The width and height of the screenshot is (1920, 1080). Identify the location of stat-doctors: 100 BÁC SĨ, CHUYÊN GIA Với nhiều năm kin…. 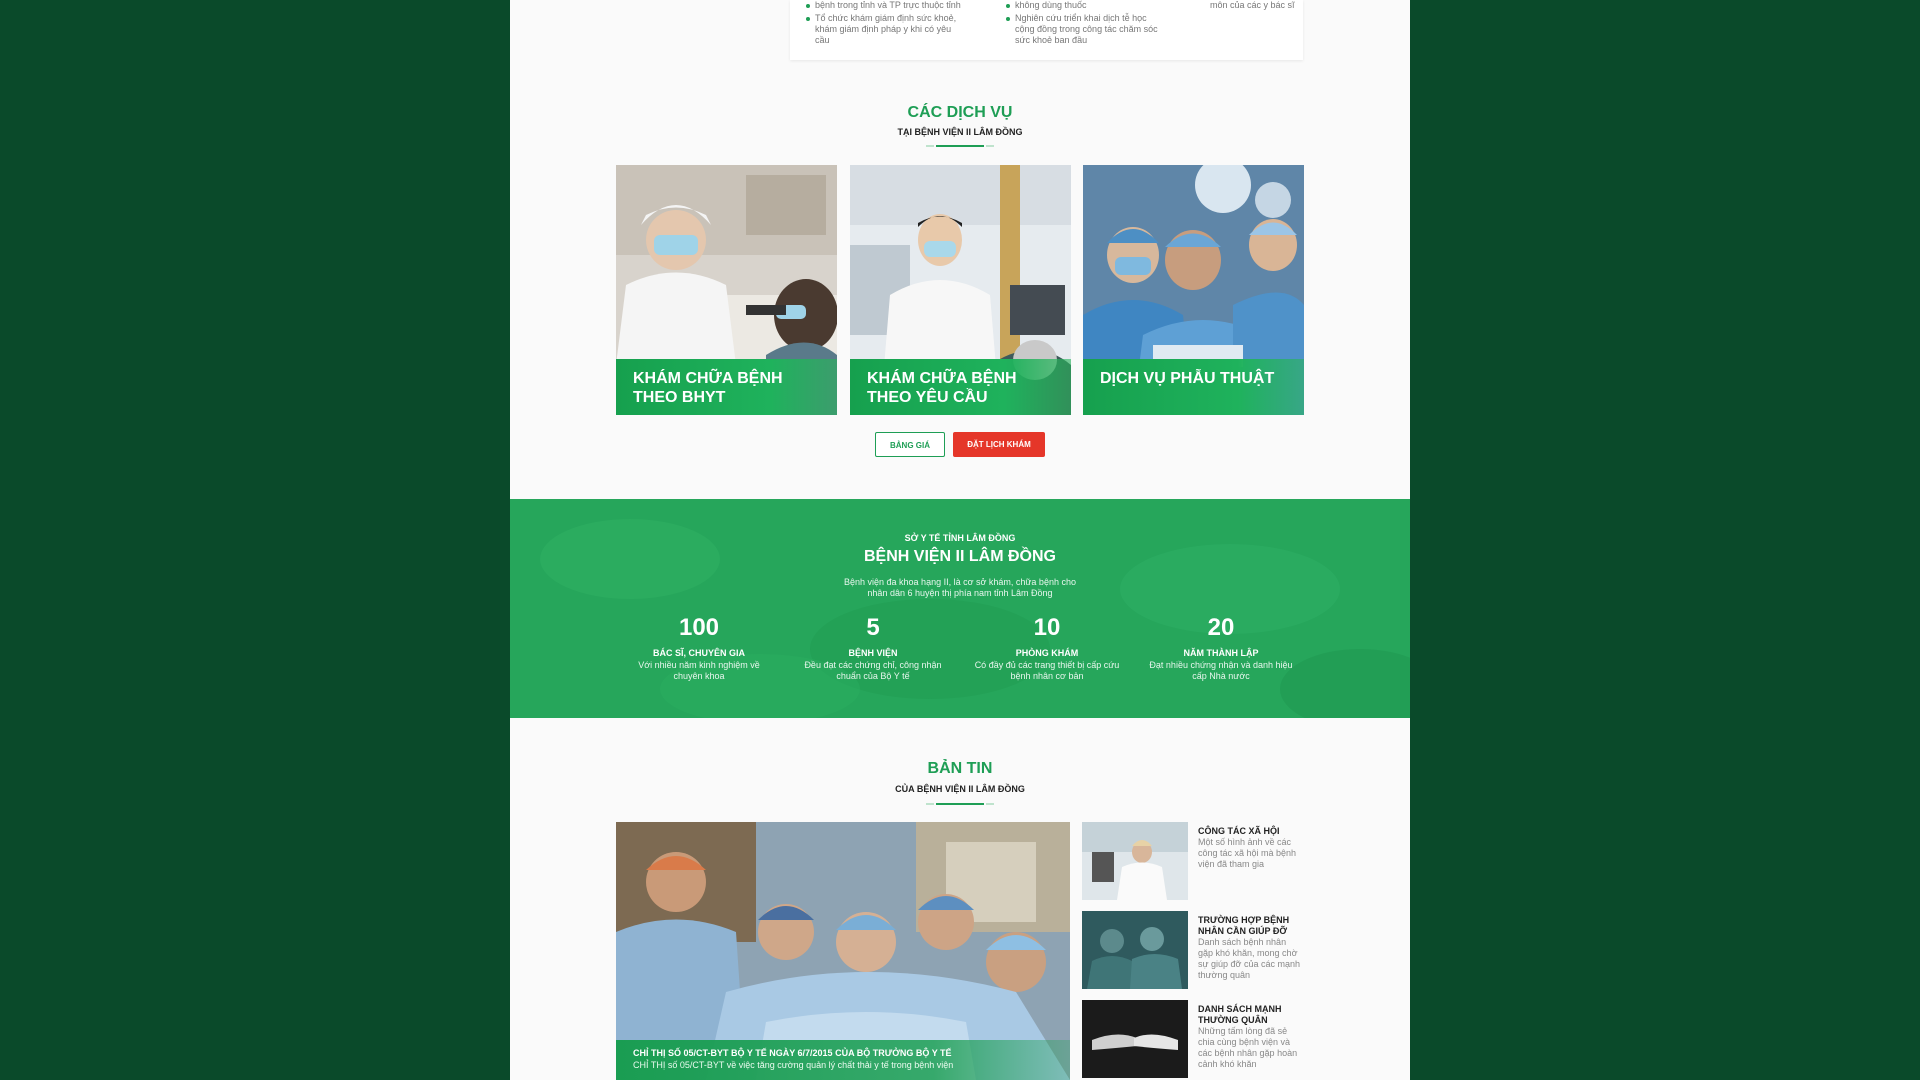
(699, 648).